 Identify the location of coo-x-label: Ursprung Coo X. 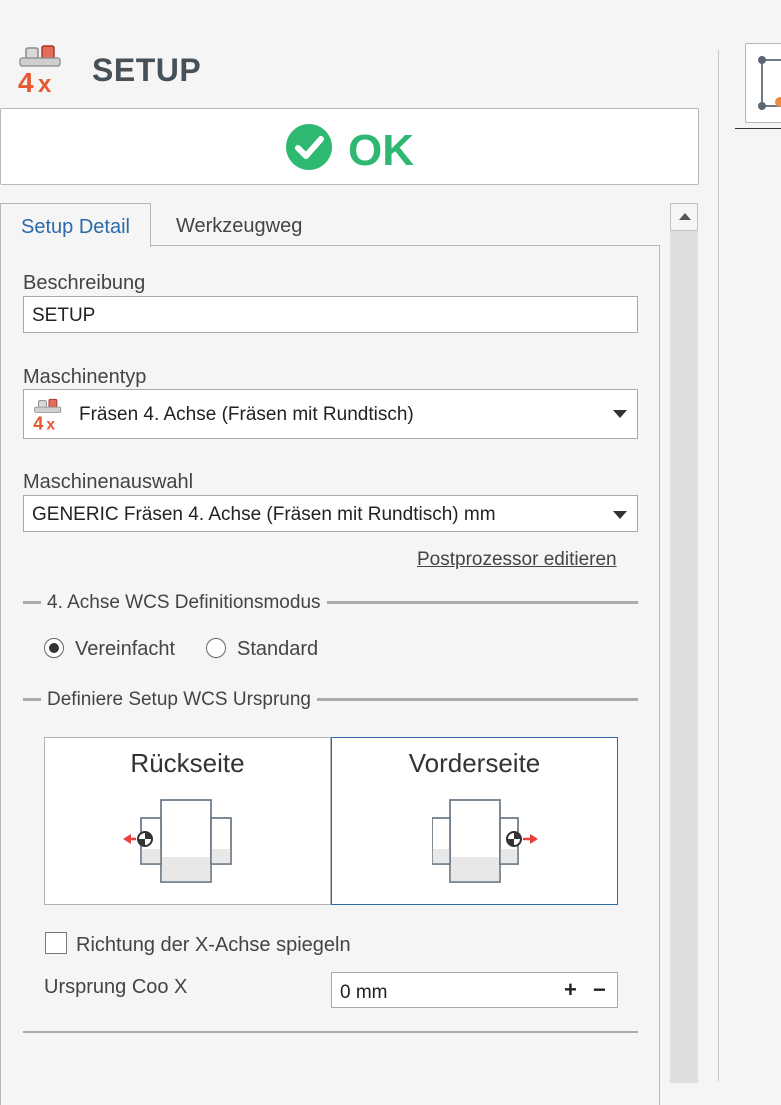
(116, 987).